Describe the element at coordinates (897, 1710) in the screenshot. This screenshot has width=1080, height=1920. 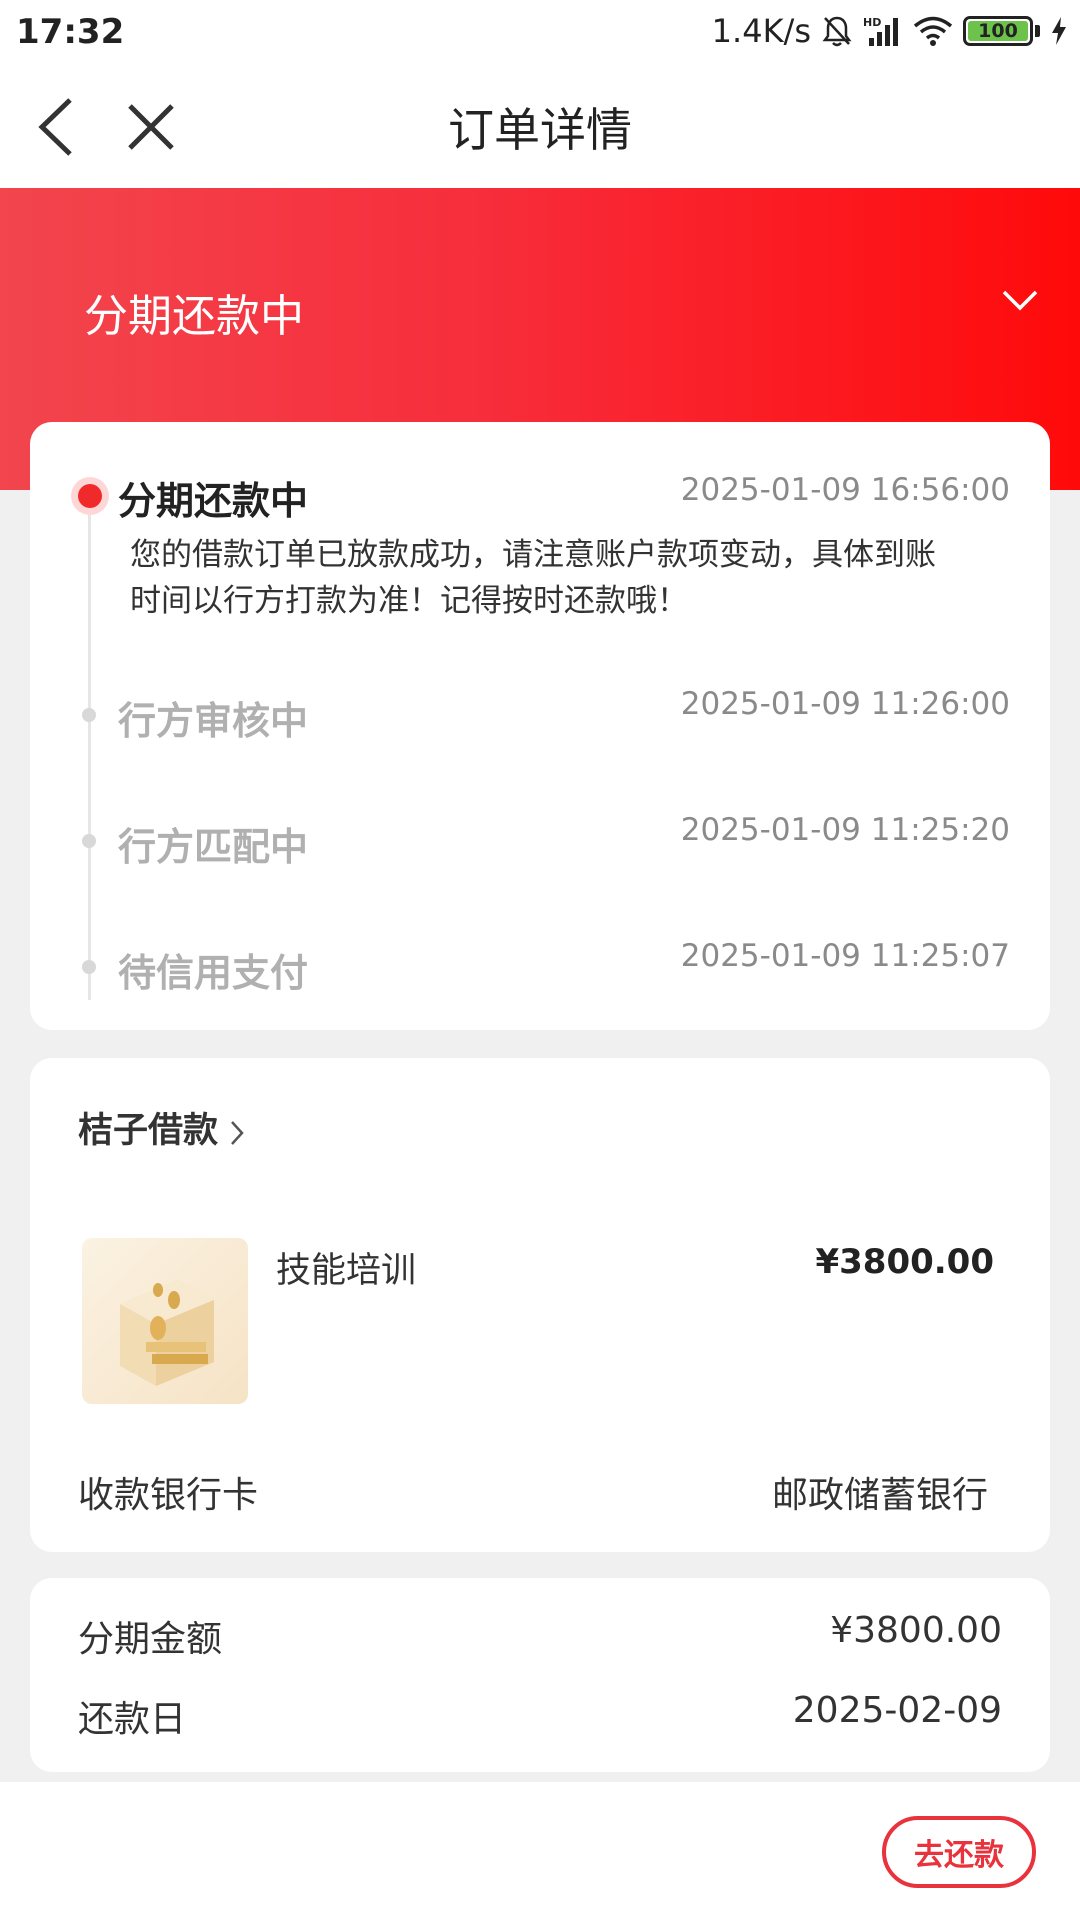
I see `due-date-value: 2025-02-09` at that location.